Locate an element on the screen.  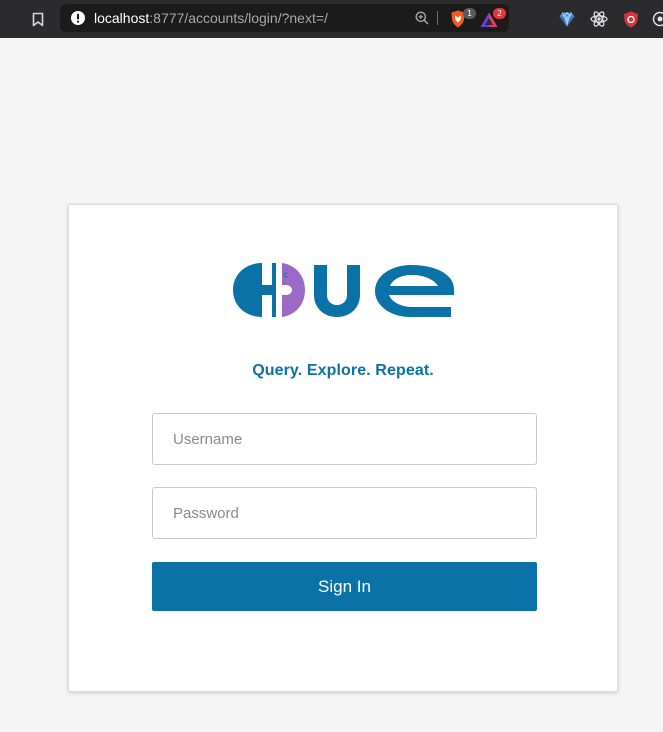
hue-logo is located at coordinates (344, 288).